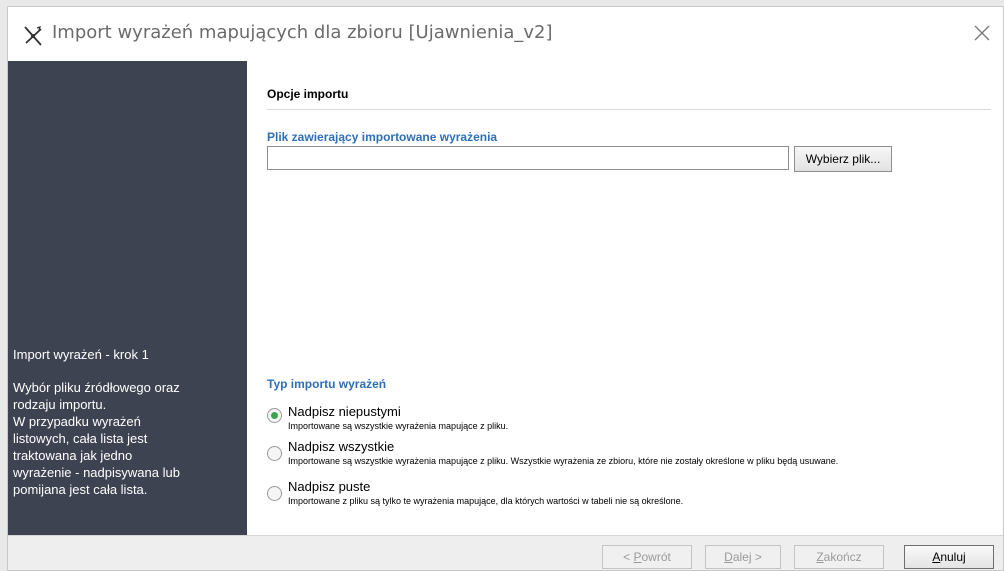  I want to click on finish-button: Zakończ, so click(839, 557).